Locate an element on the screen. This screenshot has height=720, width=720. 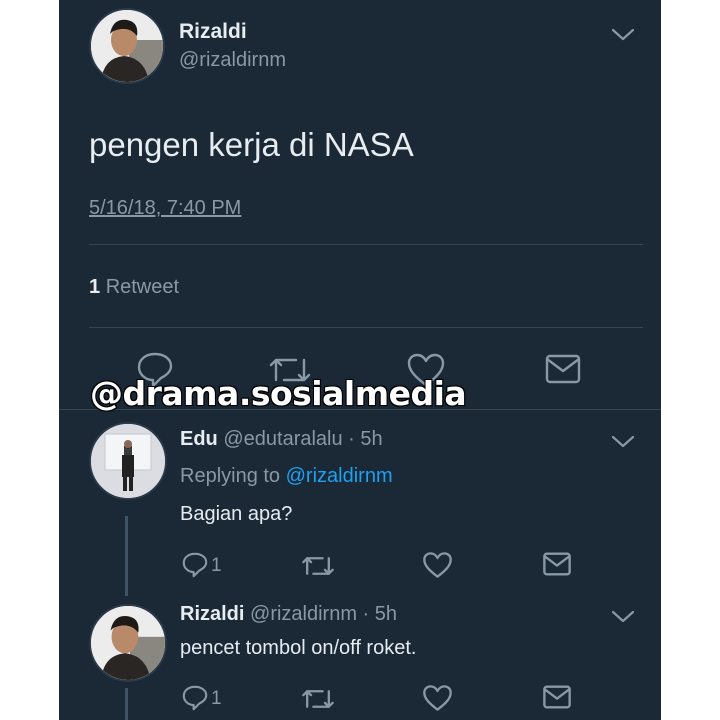
reply-handle-time: @edutaralalu · 5h is located at coordinates (302, 439).